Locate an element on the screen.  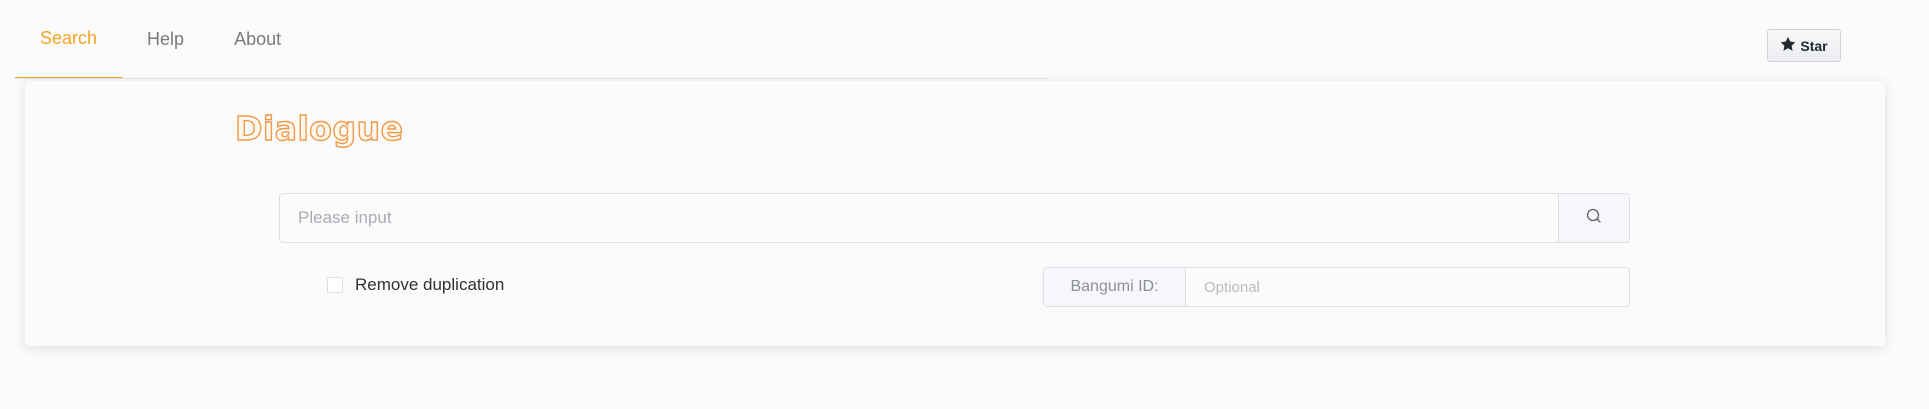
tab-help: Help is located at coordinates (165, 39).